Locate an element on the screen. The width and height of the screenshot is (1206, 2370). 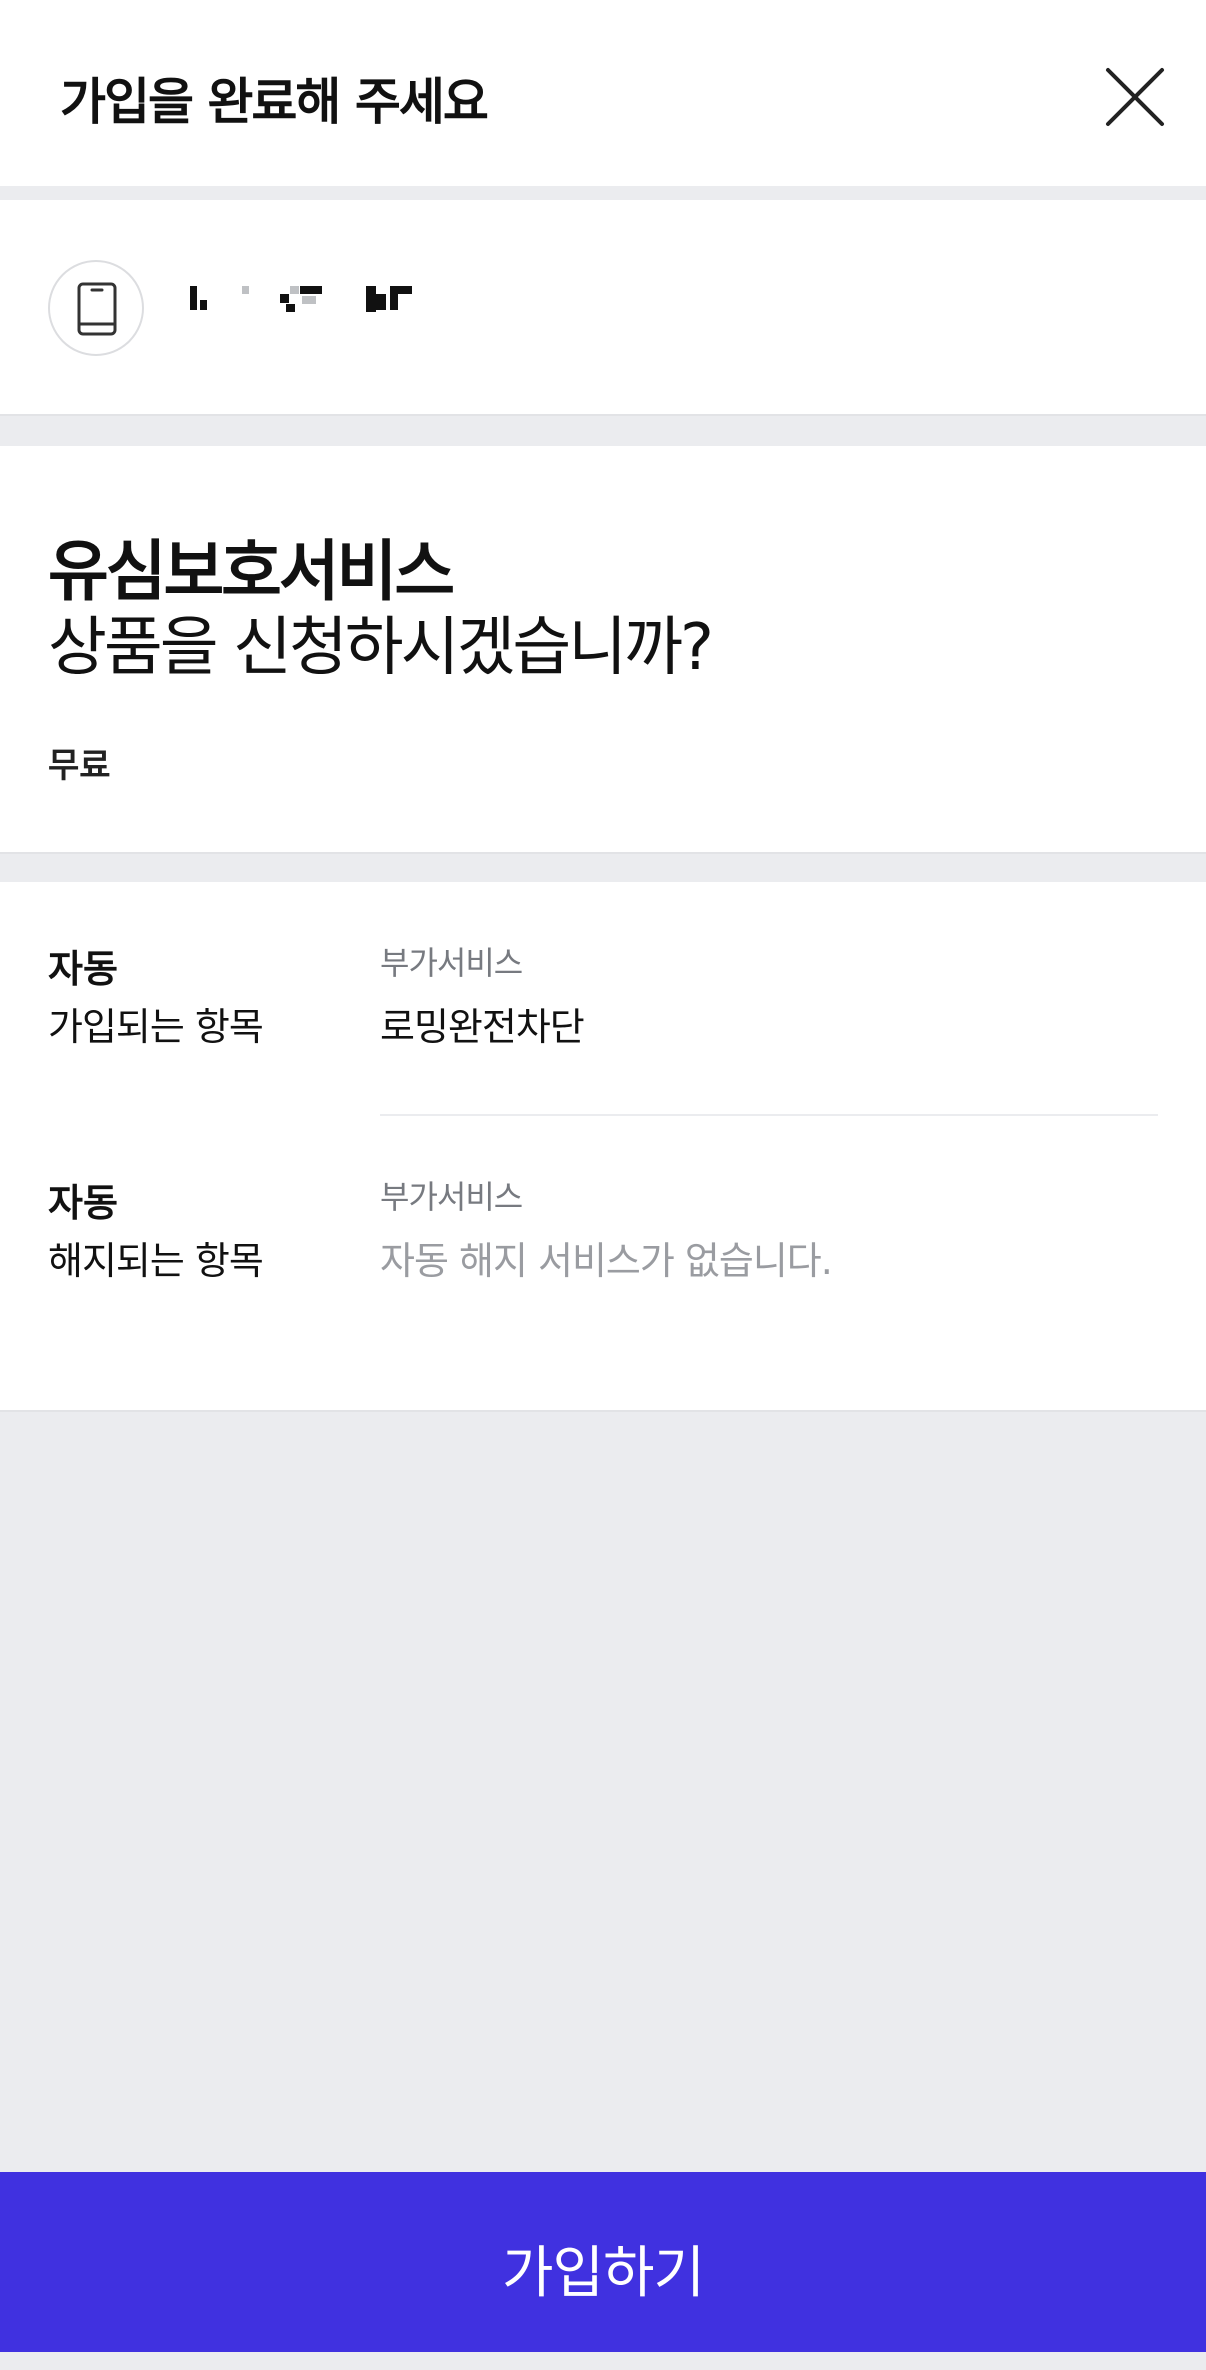
phone-avatar is located at coordinates (96, 308).